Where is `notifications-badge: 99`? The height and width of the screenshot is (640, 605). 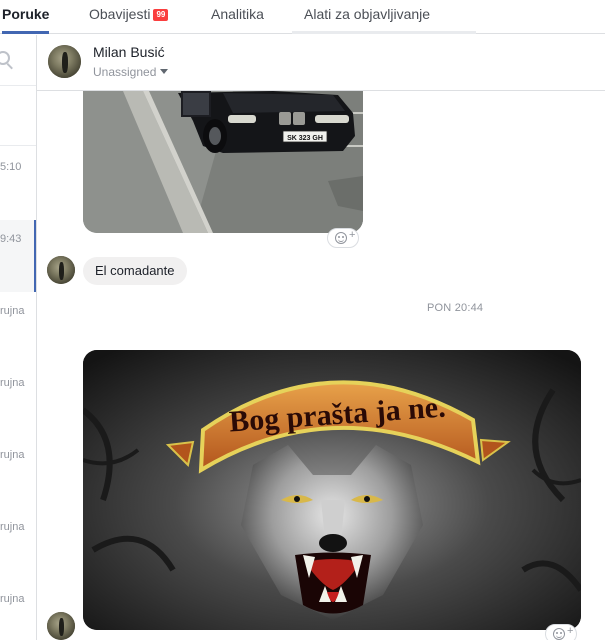 notifications-badge: 99 is located at coordinates (161, 15).